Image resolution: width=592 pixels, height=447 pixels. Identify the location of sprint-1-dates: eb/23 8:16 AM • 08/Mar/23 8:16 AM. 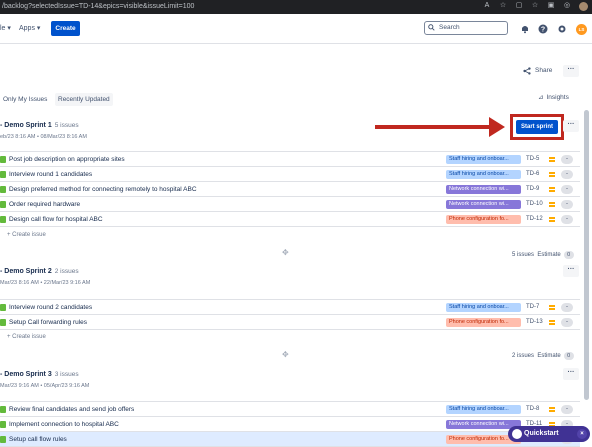
(43, 137).